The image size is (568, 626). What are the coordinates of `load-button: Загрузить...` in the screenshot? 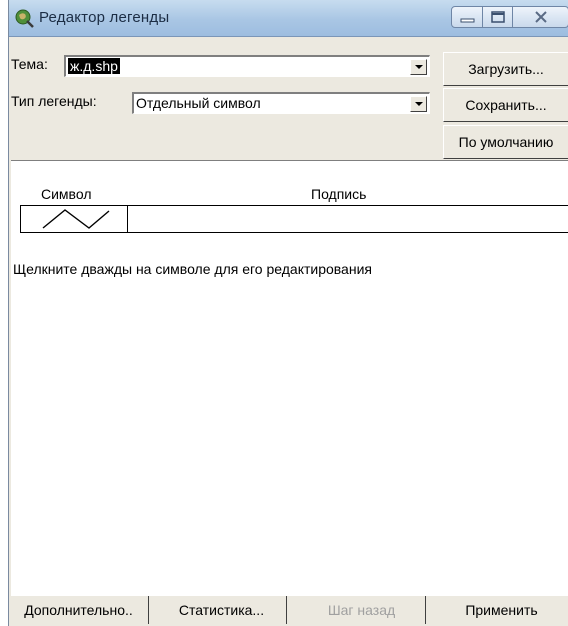 It's located at (505, 69).